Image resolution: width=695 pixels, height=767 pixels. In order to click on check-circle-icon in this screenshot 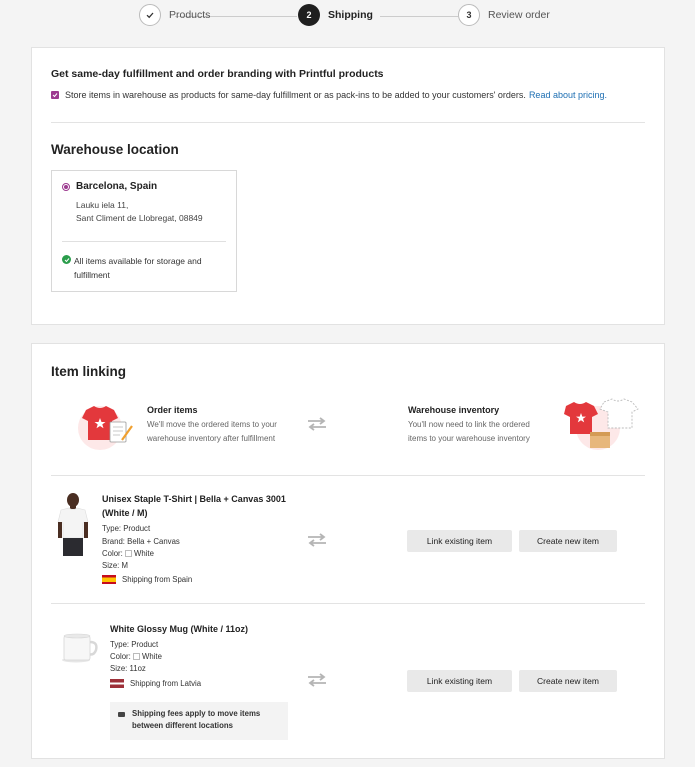, I will do `click(66, 259)`.